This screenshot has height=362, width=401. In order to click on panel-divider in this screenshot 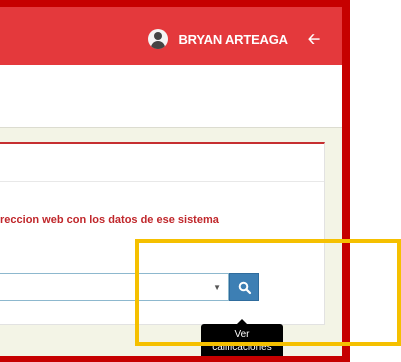, I will do `click(162, 181)`.